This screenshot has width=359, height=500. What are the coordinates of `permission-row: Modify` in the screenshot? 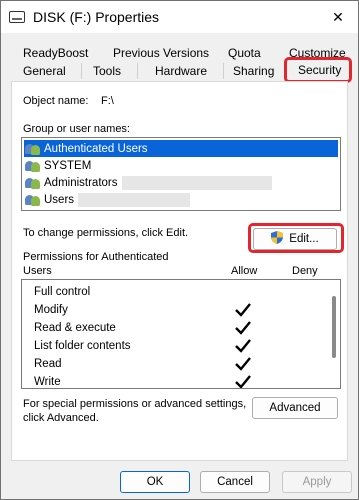 It's located at (174, 311).